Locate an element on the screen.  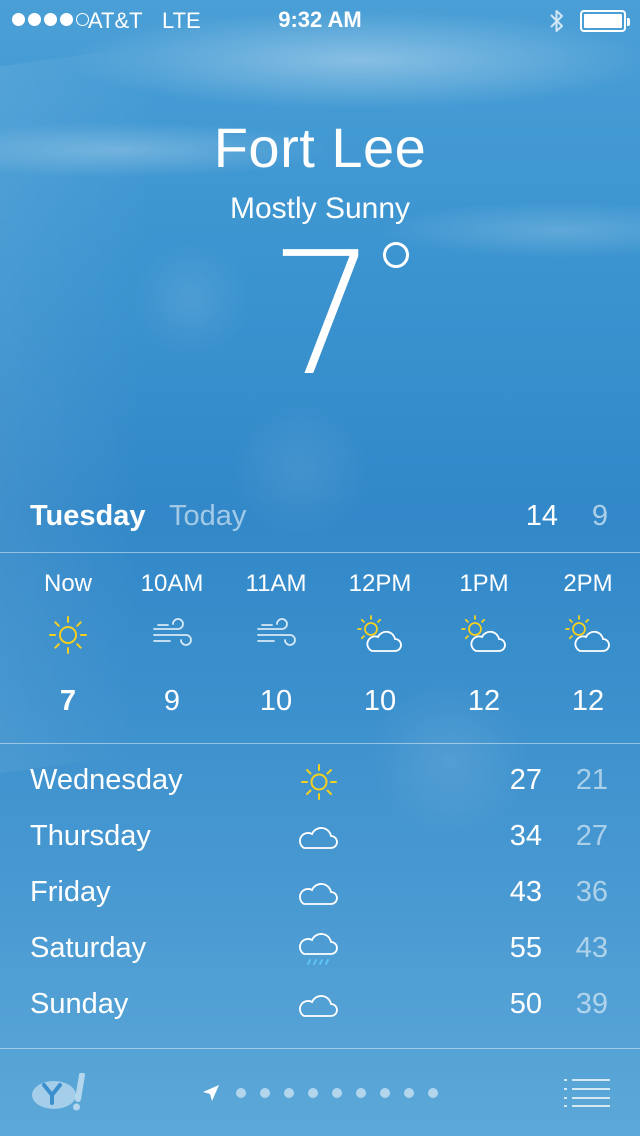
cloud-rain-icon is located at coordinates (318, 949).